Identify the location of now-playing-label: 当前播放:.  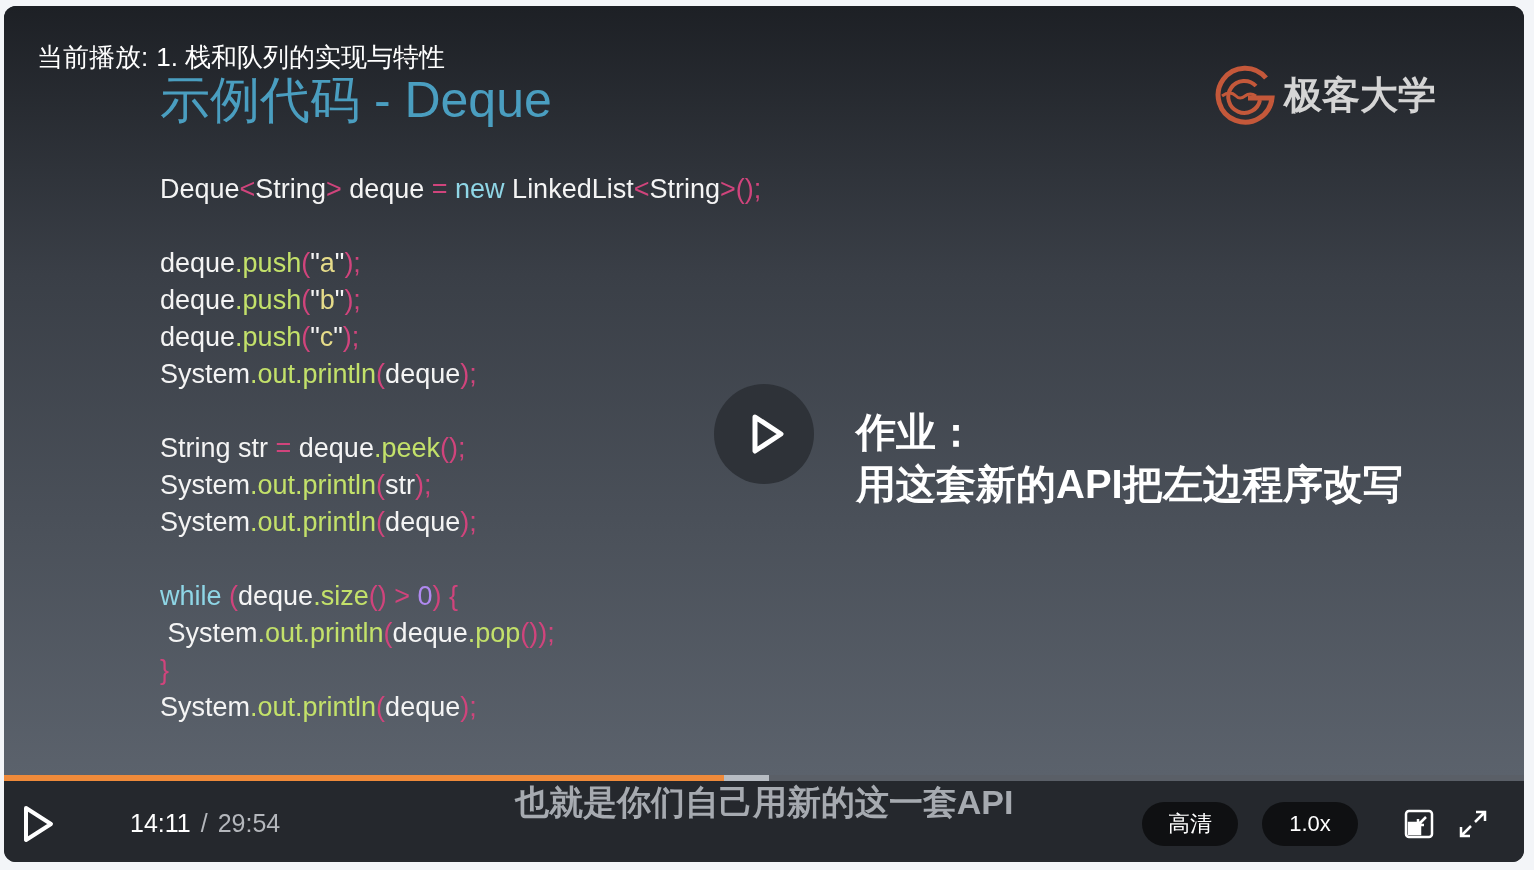
(93, 57).